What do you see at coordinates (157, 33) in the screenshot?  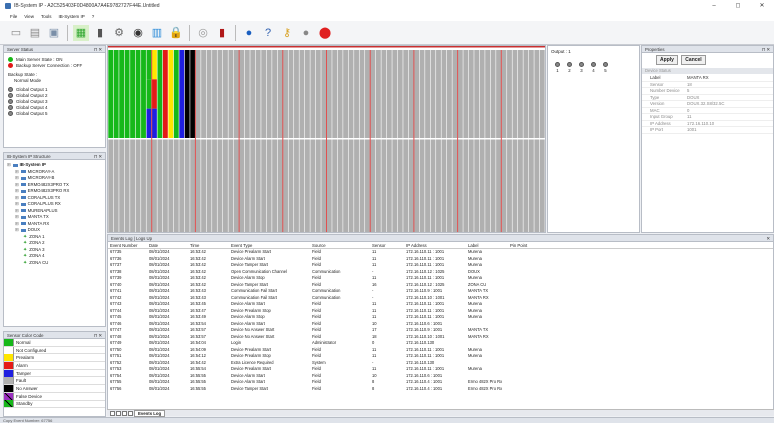 I see `network-icon: ▥` at bounding box center [157, 33].